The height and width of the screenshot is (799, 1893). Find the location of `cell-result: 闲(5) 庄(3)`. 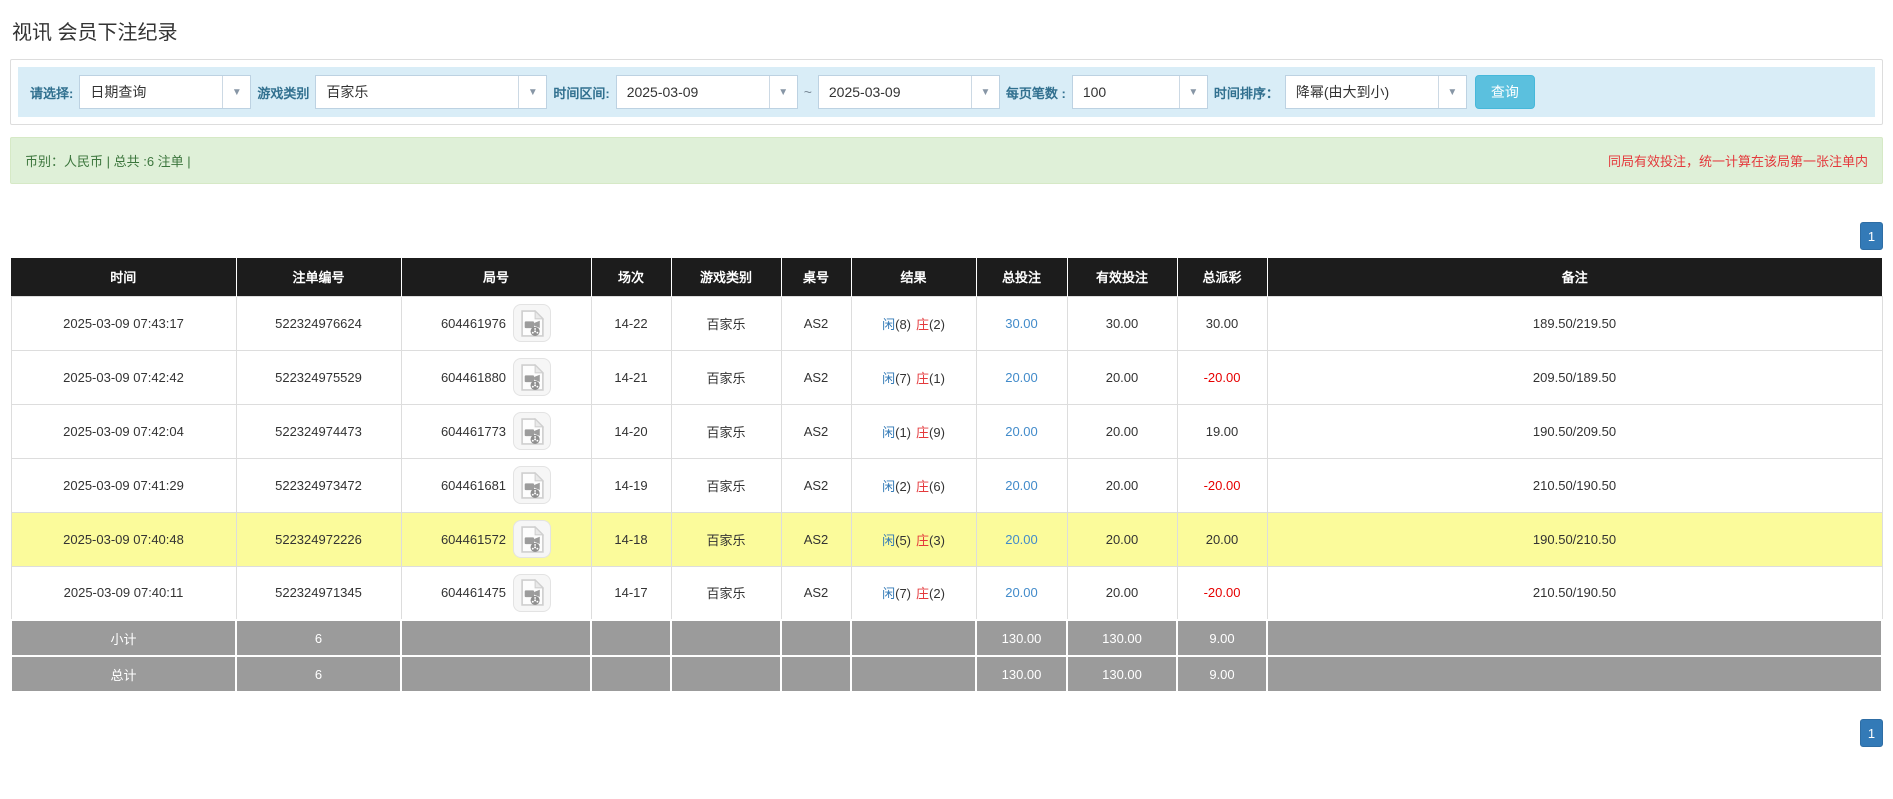

cell-result: 闲(5) 庄(3) is located at coordinates (913, 539).